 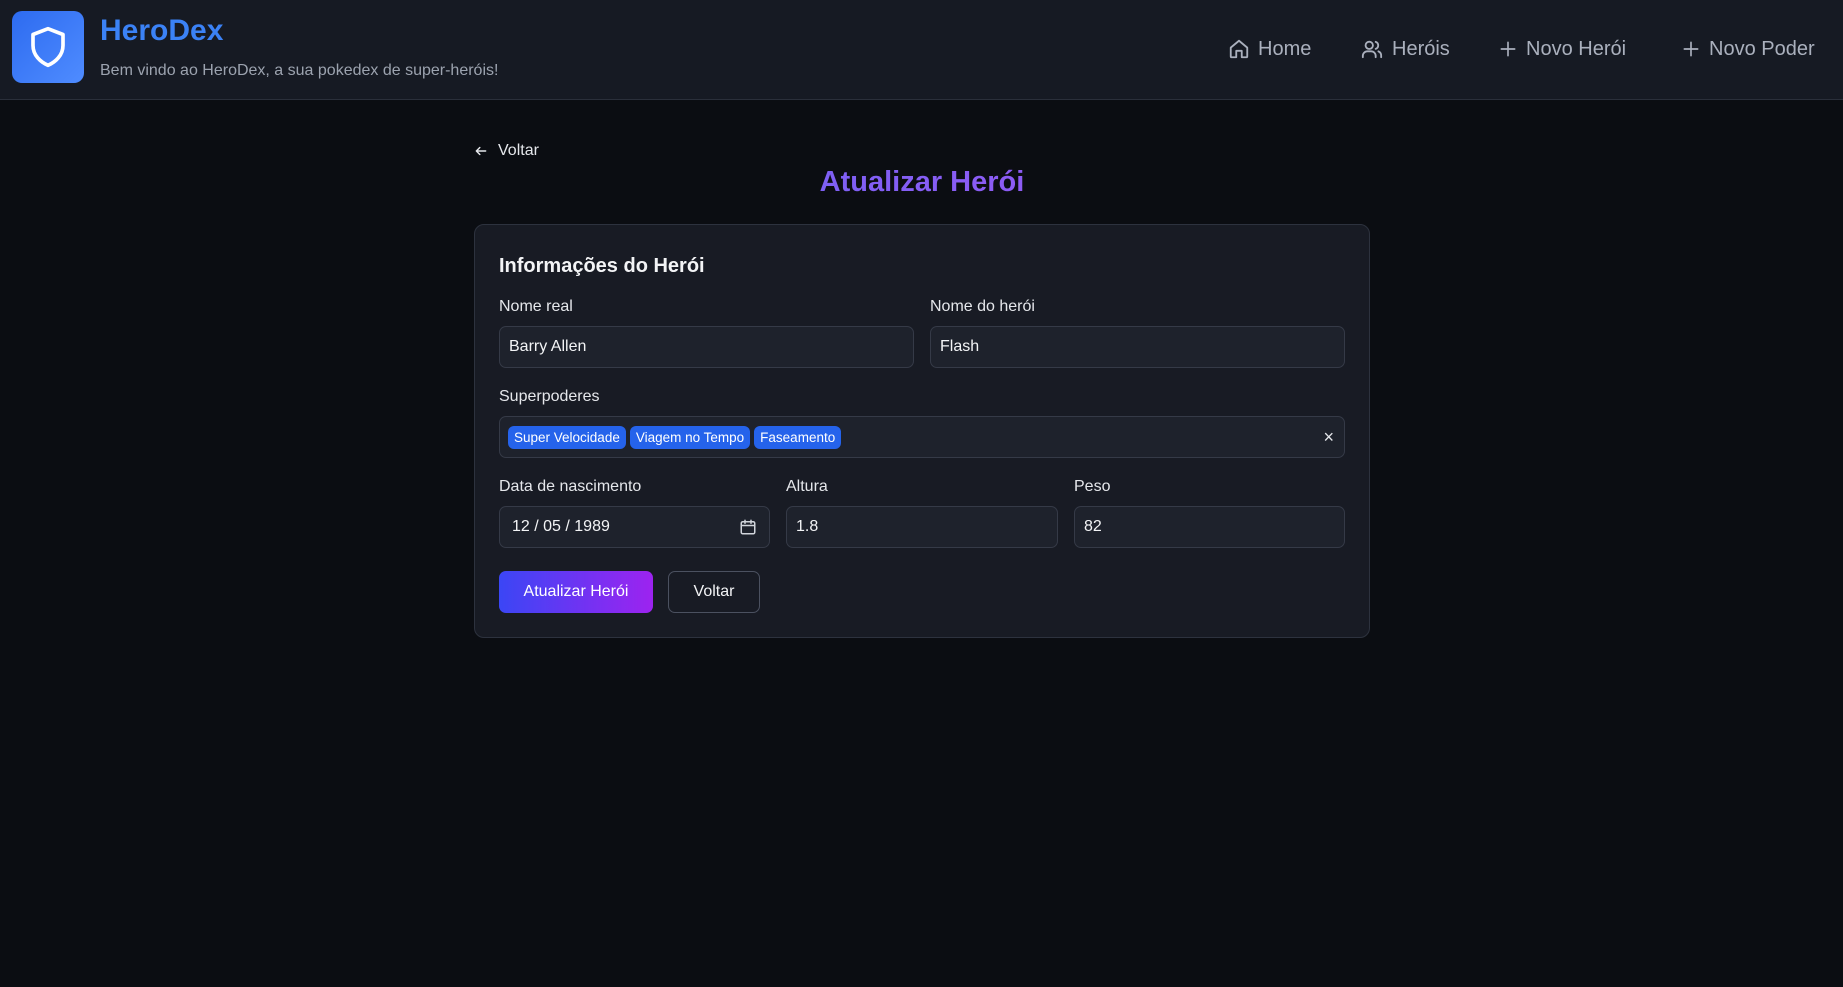 What do you see at coordinates (548, 346) in the screenshot?
I see `real-name-value: Barry Allen` at bounding box center [548, 346].